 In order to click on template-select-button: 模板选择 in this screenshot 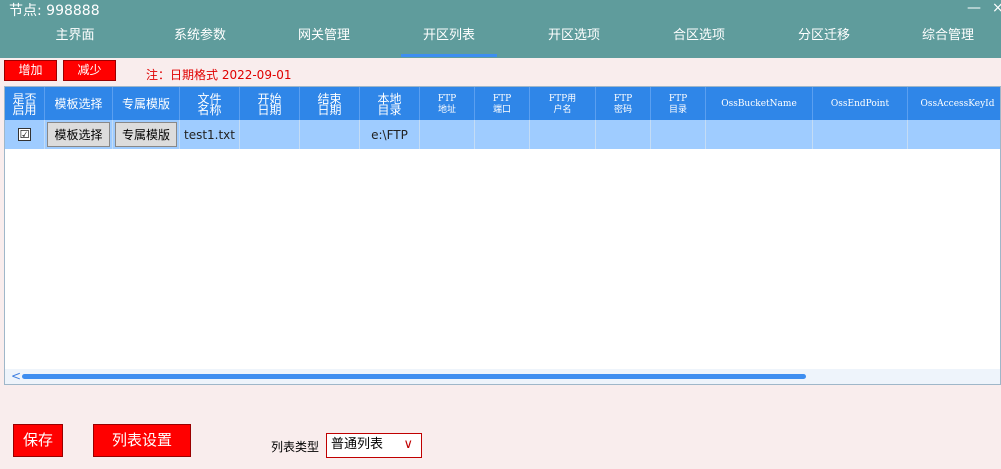, I will do `click(78, 134)`.